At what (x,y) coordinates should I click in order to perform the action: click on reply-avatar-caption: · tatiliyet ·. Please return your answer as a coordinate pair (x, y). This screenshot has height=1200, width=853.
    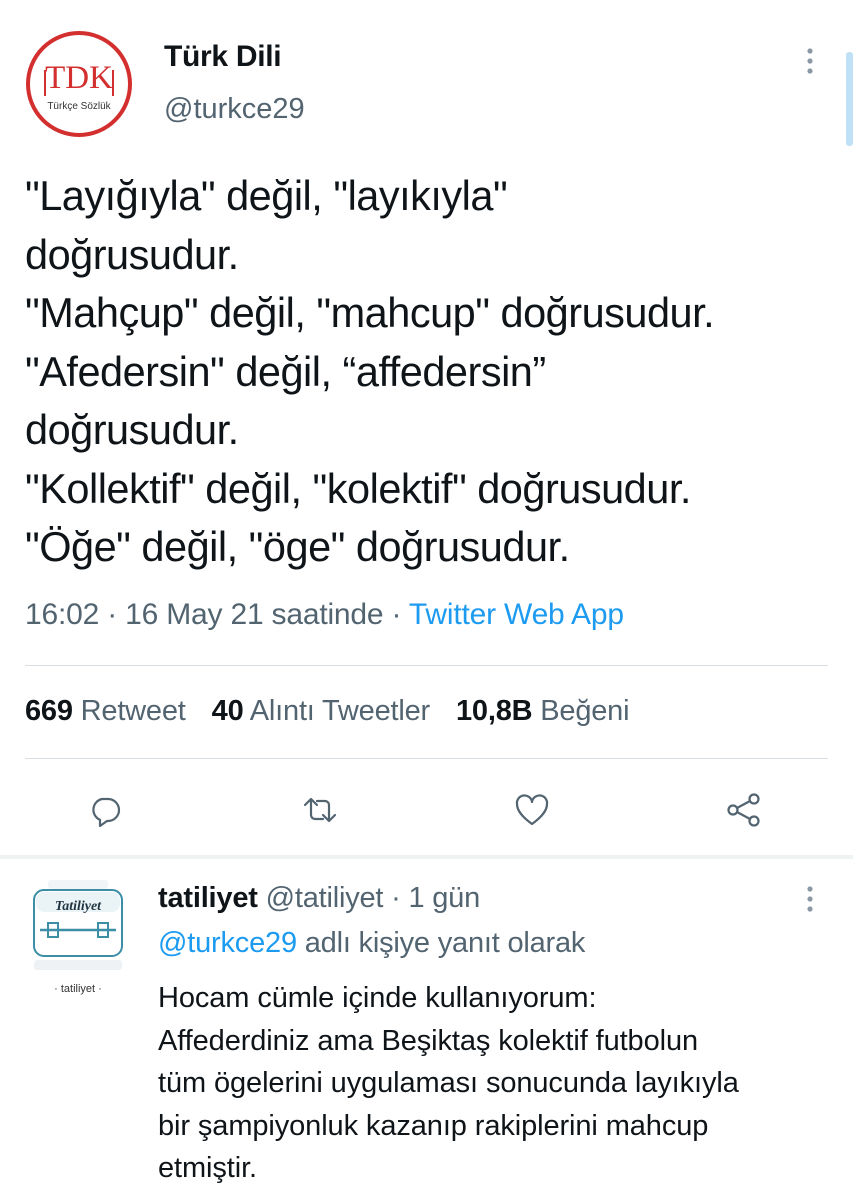
    Looking at the image, I should click on (78, 989).